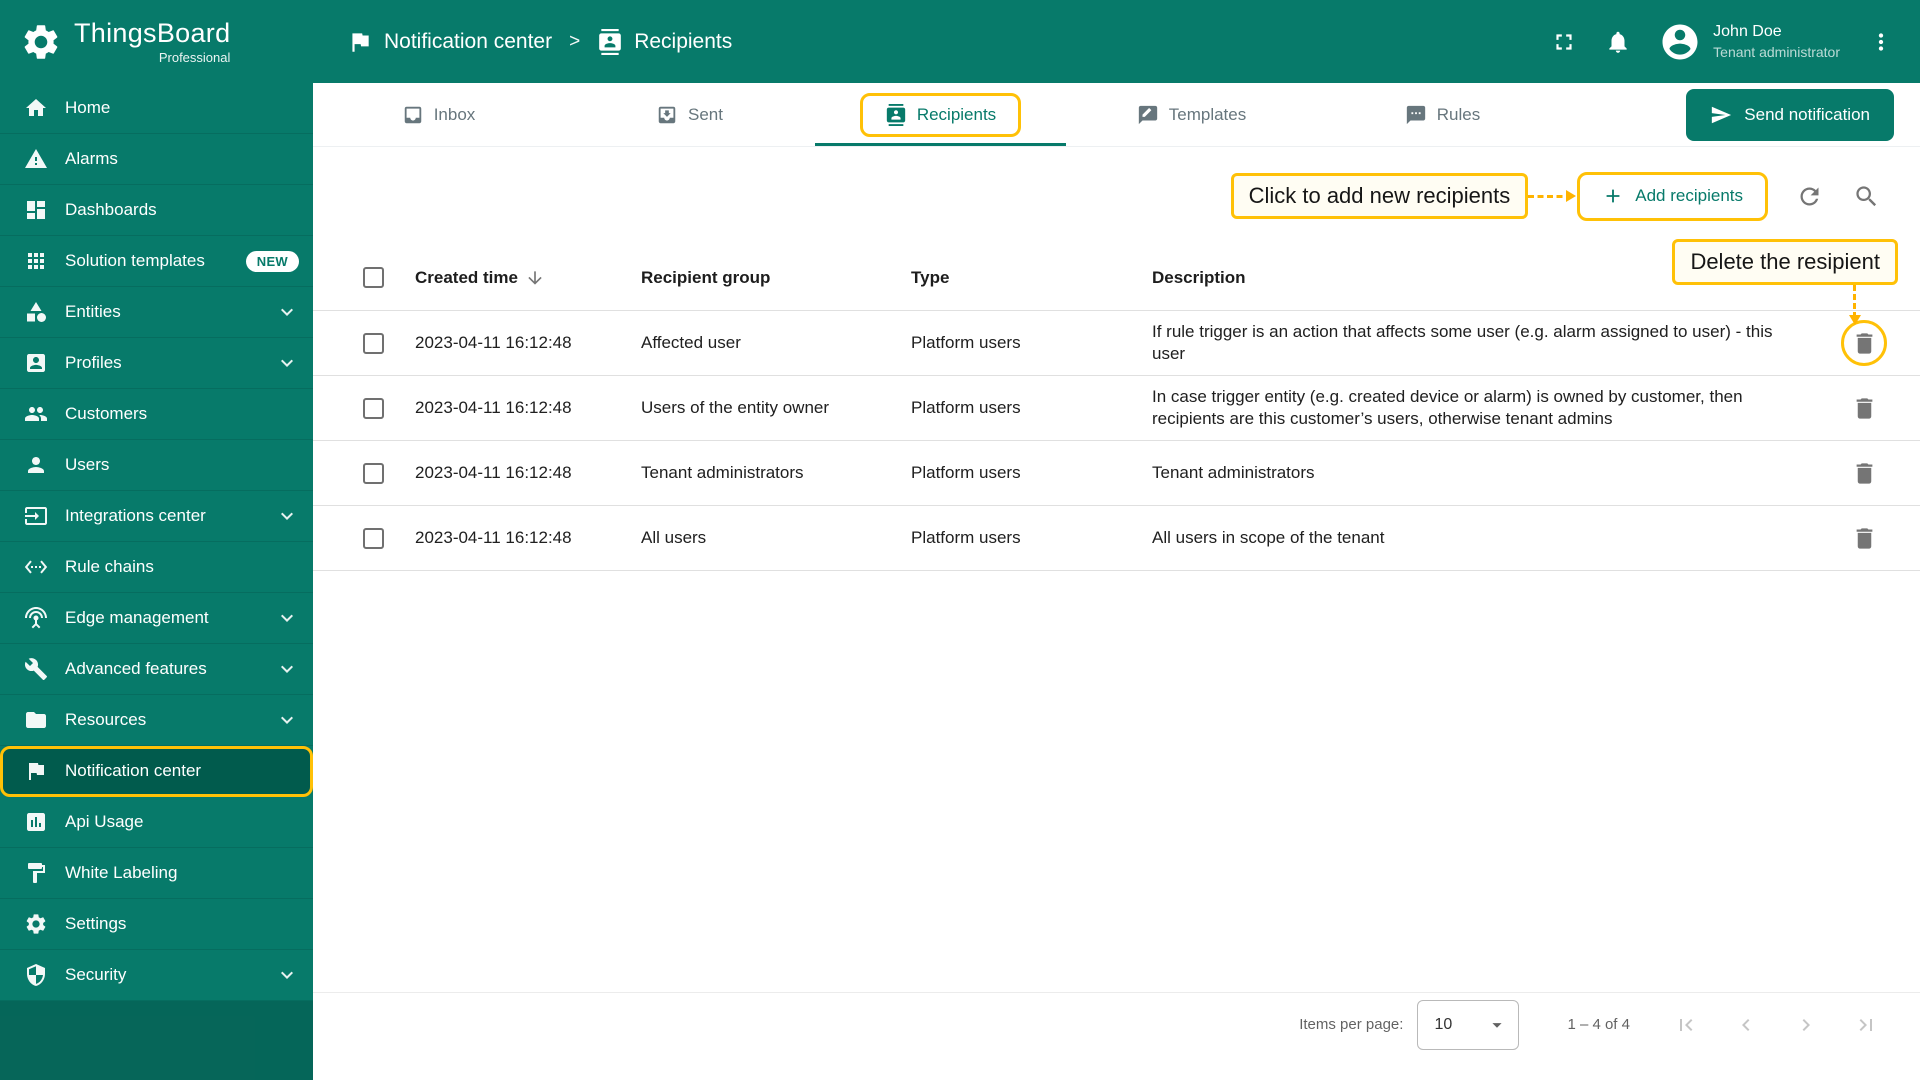  I want to click on sidebar-item-label: Rule chains, so click(109, 566).